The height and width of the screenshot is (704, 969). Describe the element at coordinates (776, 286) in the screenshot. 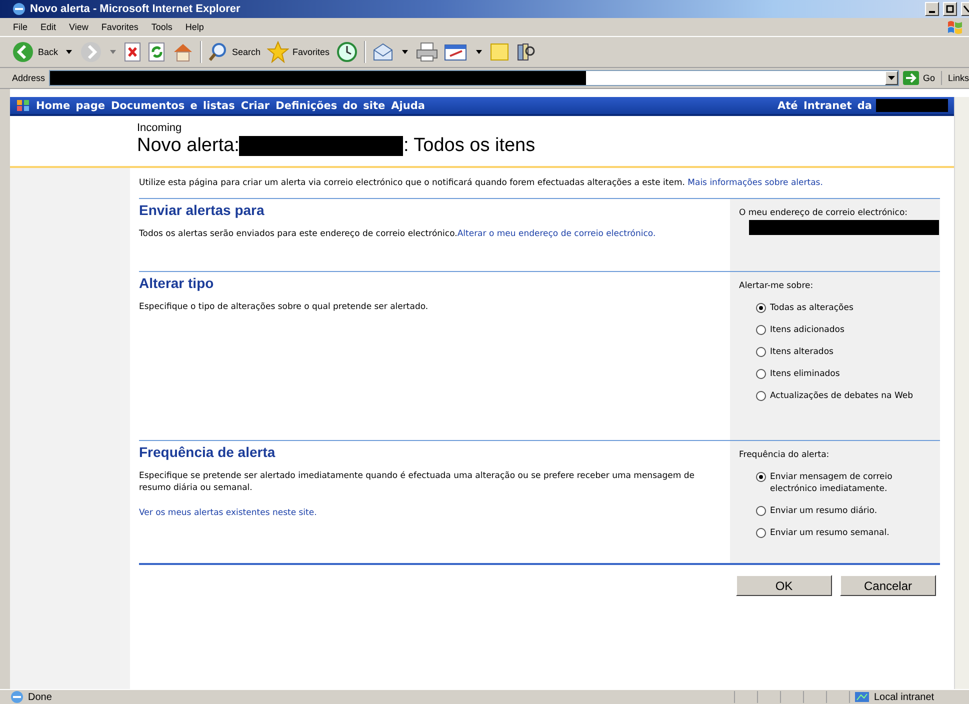

I see `panel-label: Alertar-me sobre:` at that location.